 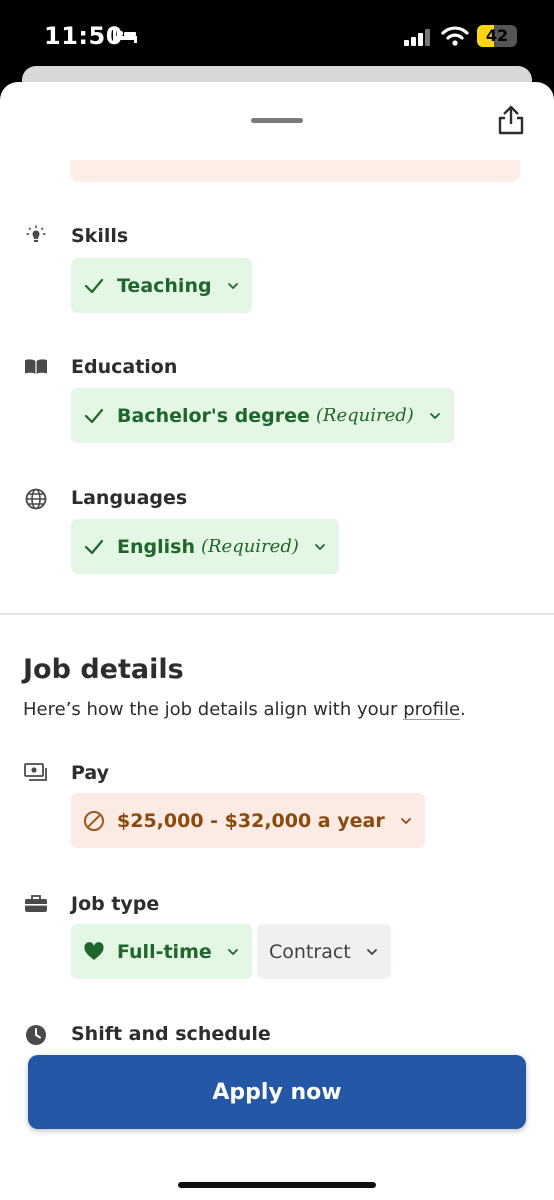 What do you see at coordinates (124, 367) in the screenshot?
I see `education-heading: Education` at bounding box center [124, 367].